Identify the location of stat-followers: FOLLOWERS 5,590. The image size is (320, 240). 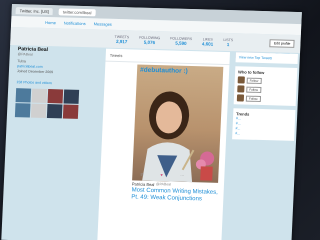
(181, 41).